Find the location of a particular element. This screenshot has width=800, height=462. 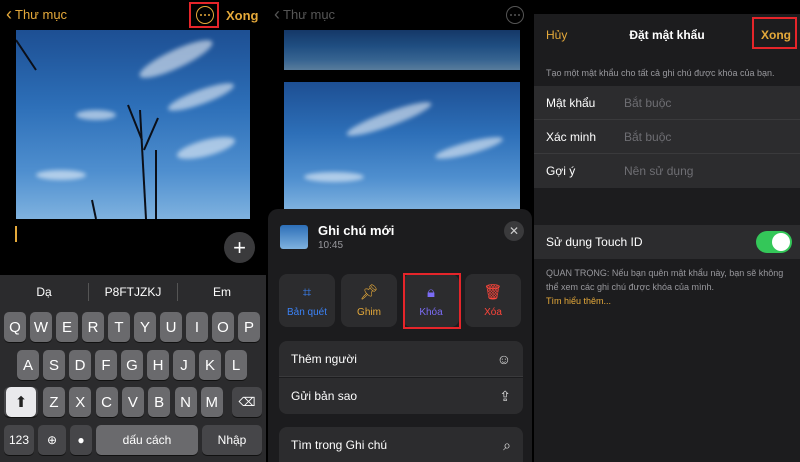

back-button: ‹ Thư mục is located at coordinates (37, 14).